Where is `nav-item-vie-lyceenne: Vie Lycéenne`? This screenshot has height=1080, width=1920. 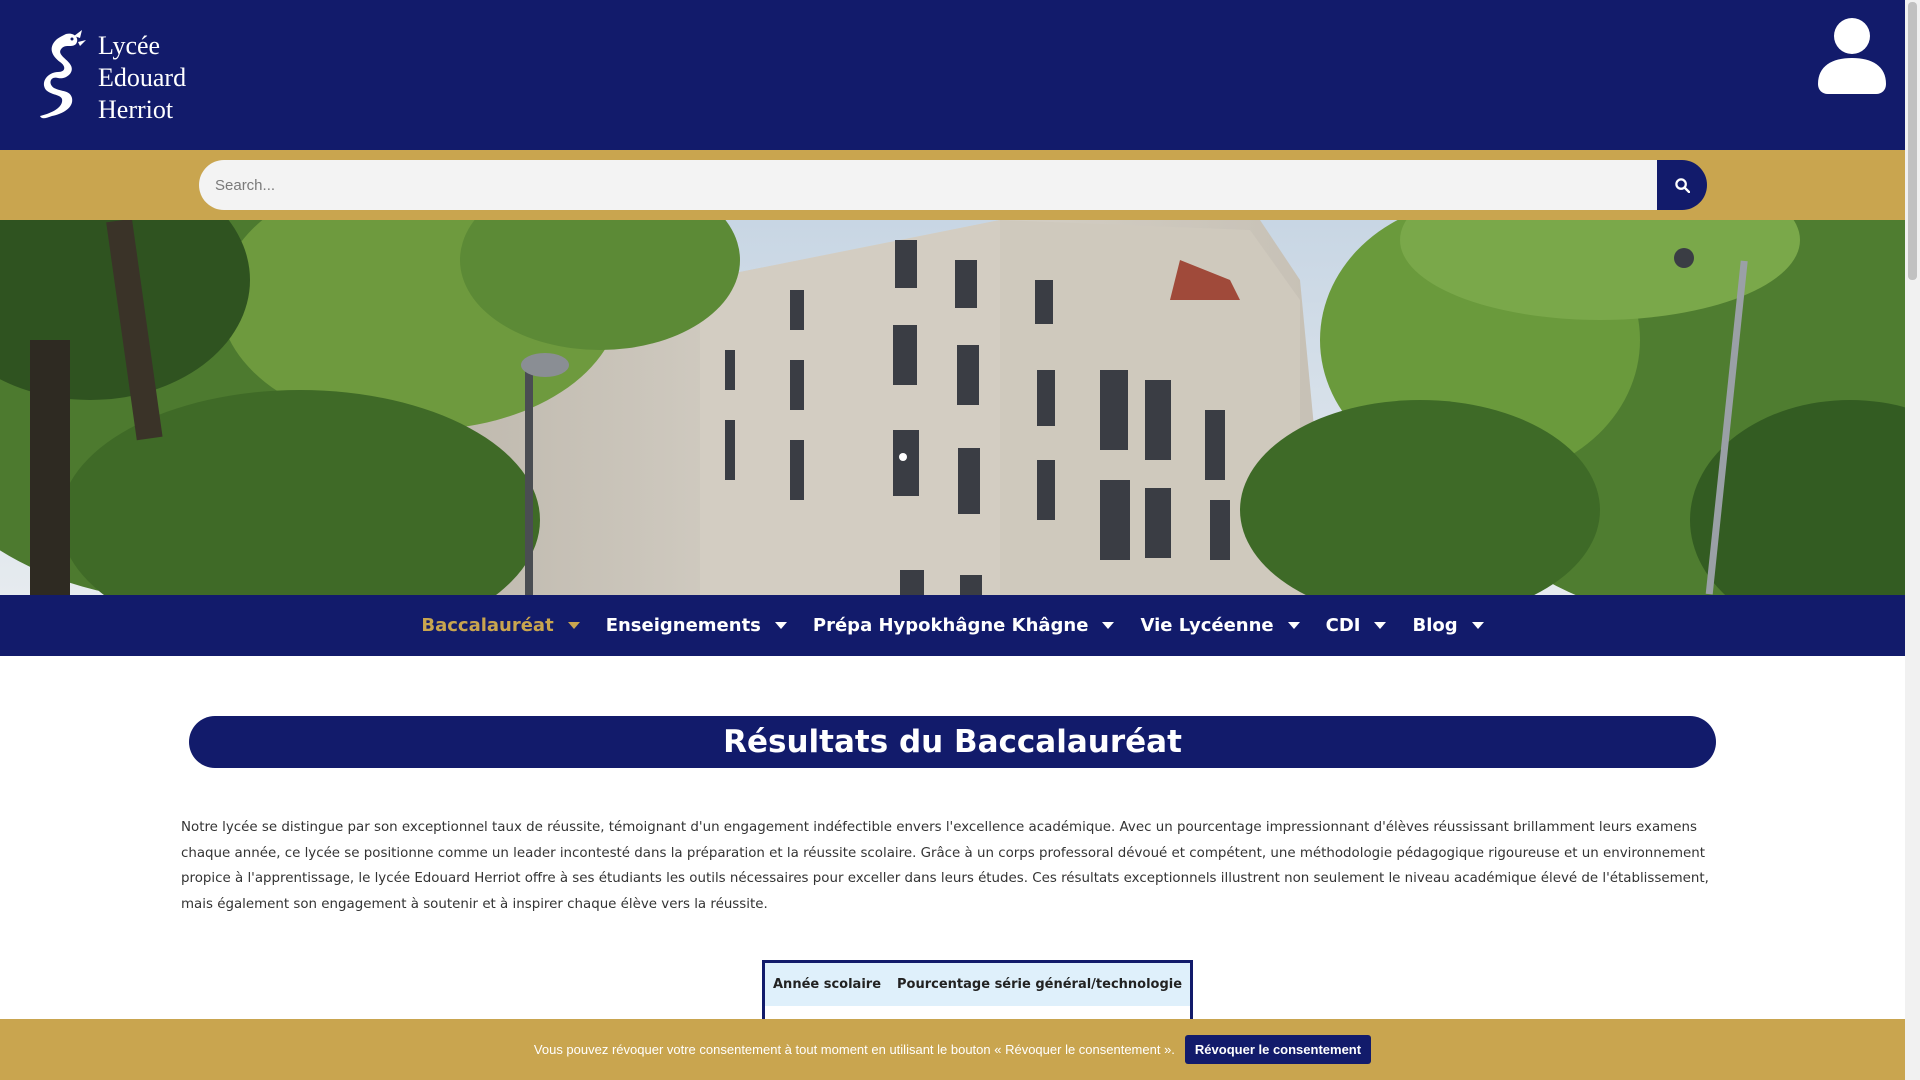
nav-item-vie-lyceenne: Vie Lycéenne is located at coordinates (1220, 625).